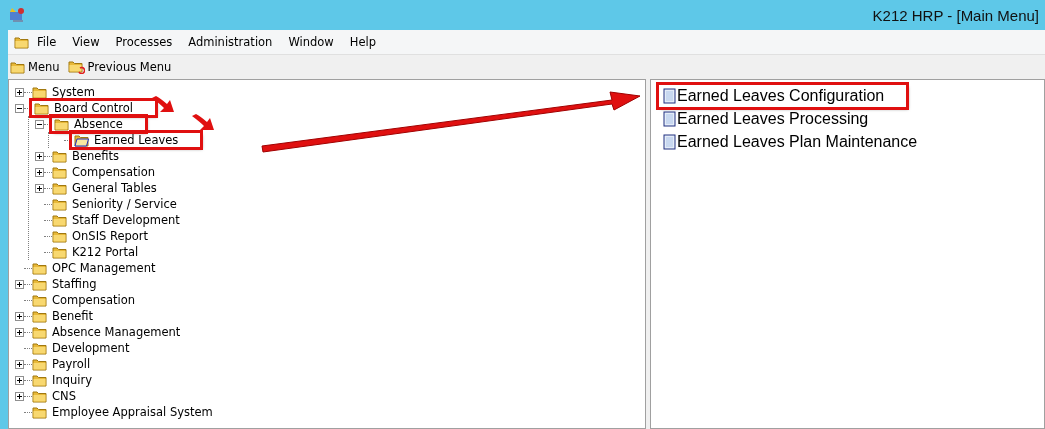 This screenshot has height=429, width=1045. I want to click on tree-item: K212 Portal, so click(105, 252).